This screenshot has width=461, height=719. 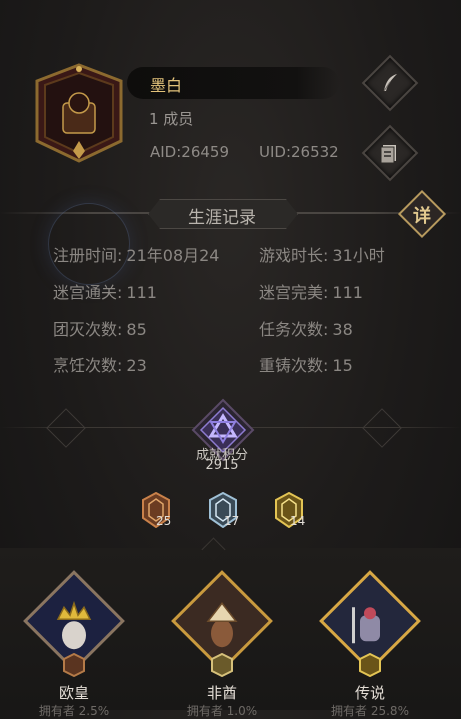 I want to click on stat-label: 注册时间:, so click(x=88, y=255).